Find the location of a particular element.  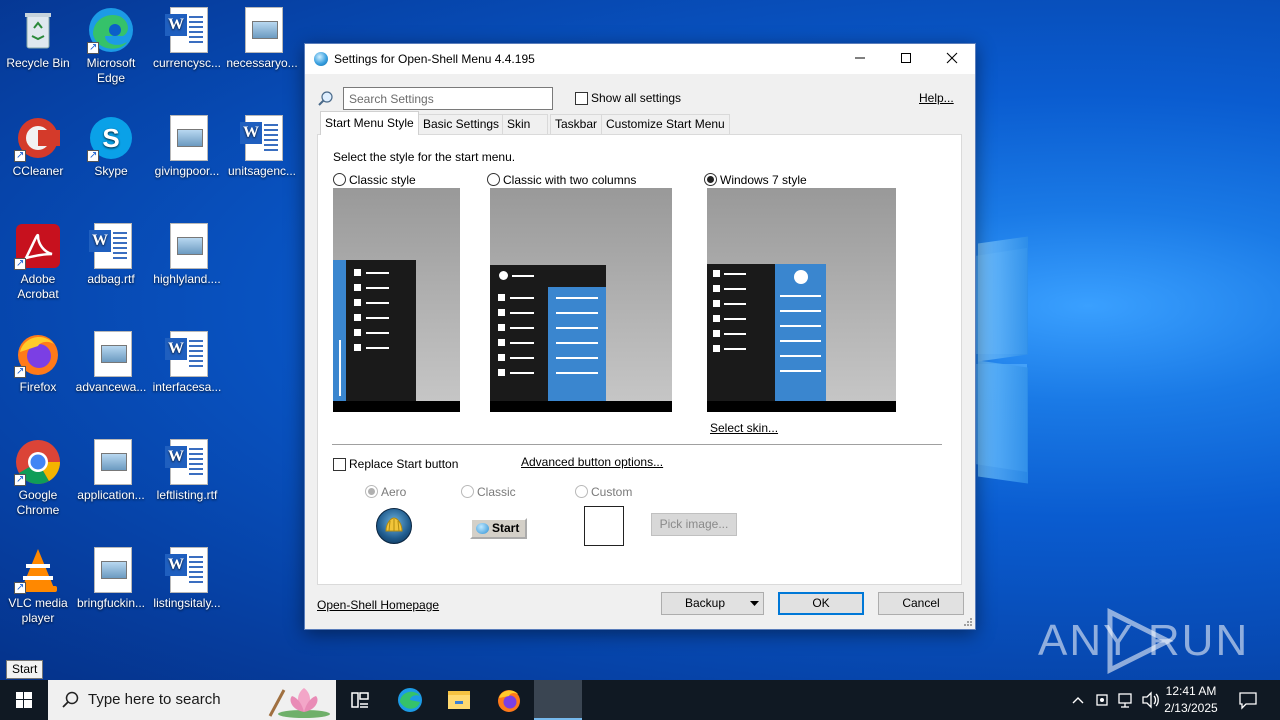

system-clock: 12:41 AM 2/13/2025 is located at coordinates (1191, 700).